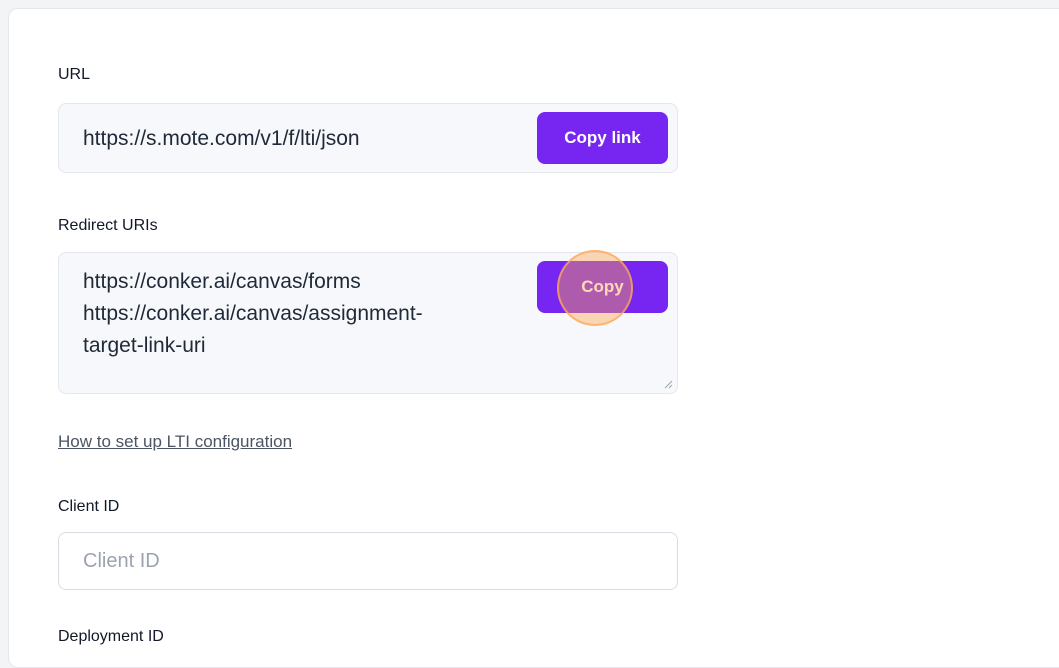  What do you see at coordinates (89, 506) in the screenshot?
I see `client-id-label: Client ID` at bounding box center [89, 506].